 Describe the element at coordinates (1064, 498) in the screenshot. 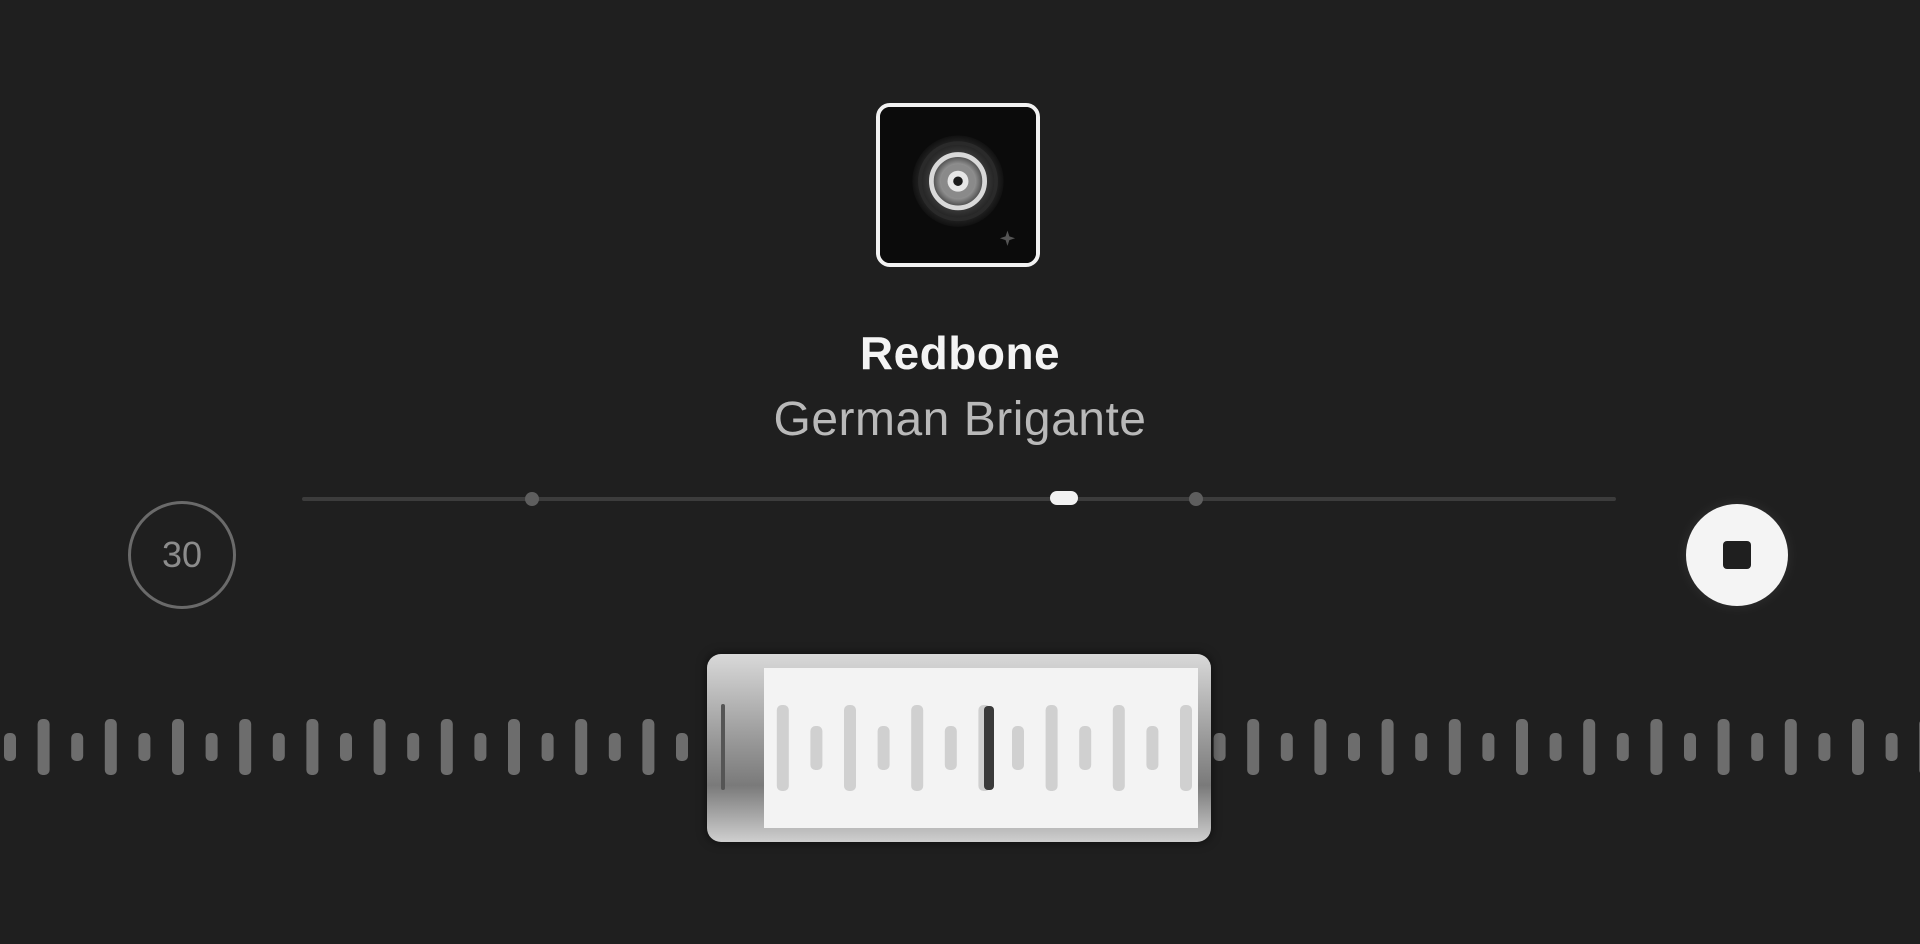

I see `playhead-handle` at that location.